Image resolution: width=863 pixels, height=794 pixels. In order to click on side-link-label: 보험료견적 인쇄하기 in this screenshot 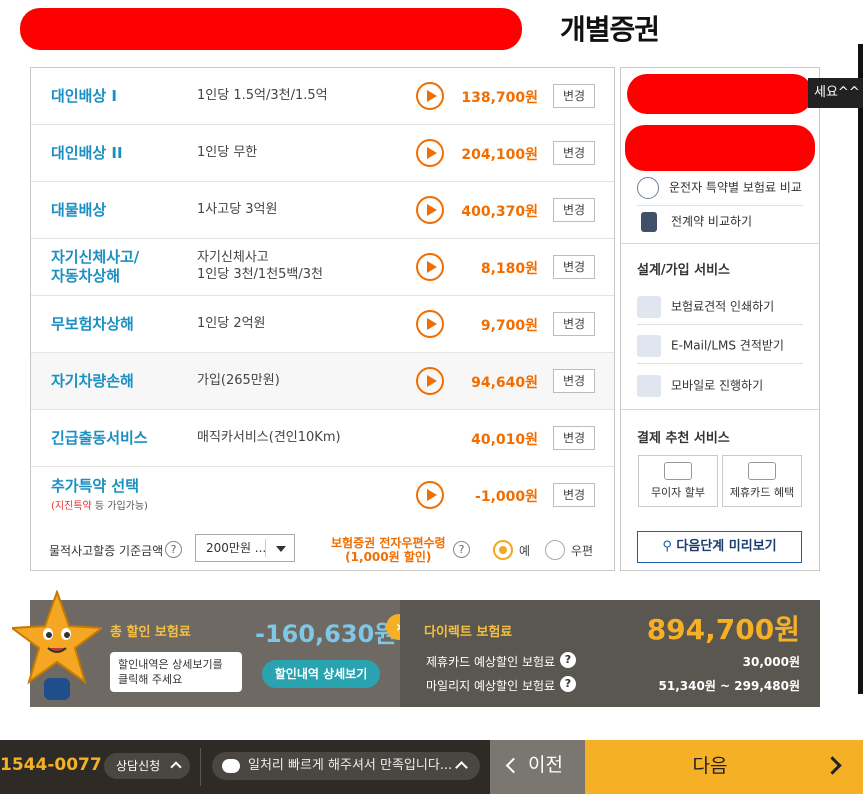, I will do `click(723, 306)`.